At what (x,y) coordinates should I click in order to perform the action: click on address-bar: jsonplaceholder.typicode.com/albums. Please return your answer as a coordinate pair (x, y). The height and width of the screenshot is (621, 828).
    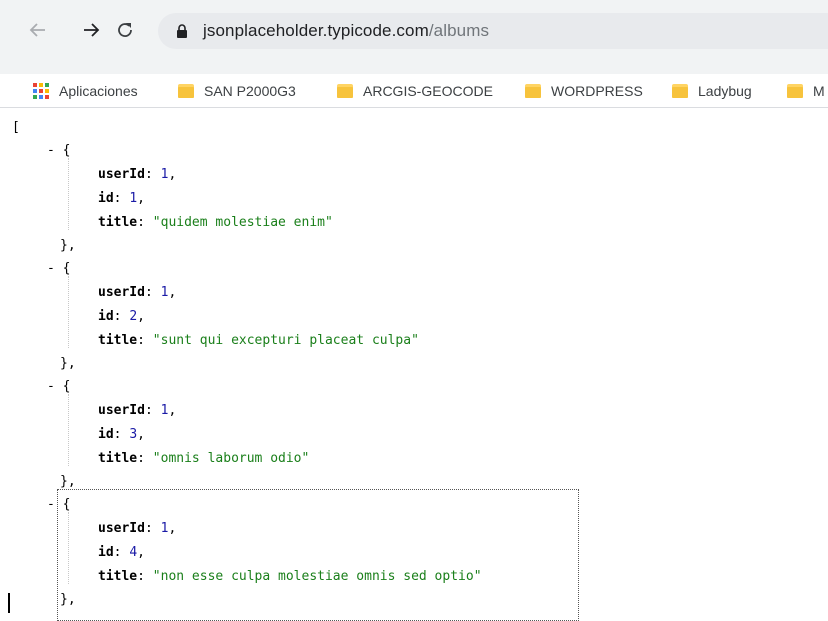
    Looking at the image, I should click on (493, 31).